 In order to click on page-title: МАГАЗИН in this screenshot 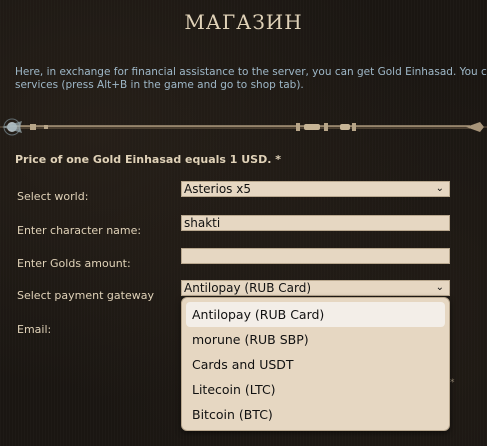, I will do `click(243, 22)`.